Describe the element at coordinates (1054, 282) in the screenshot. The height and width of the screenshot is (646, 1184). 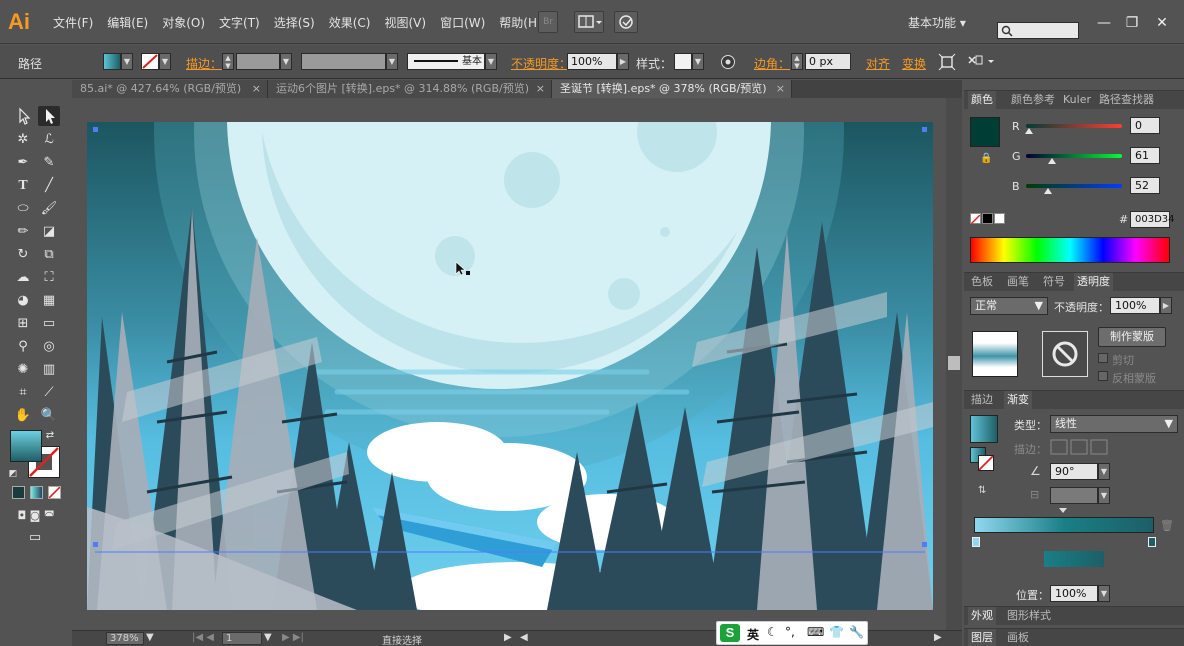
I see `tab-symbols: 符号` at that location.